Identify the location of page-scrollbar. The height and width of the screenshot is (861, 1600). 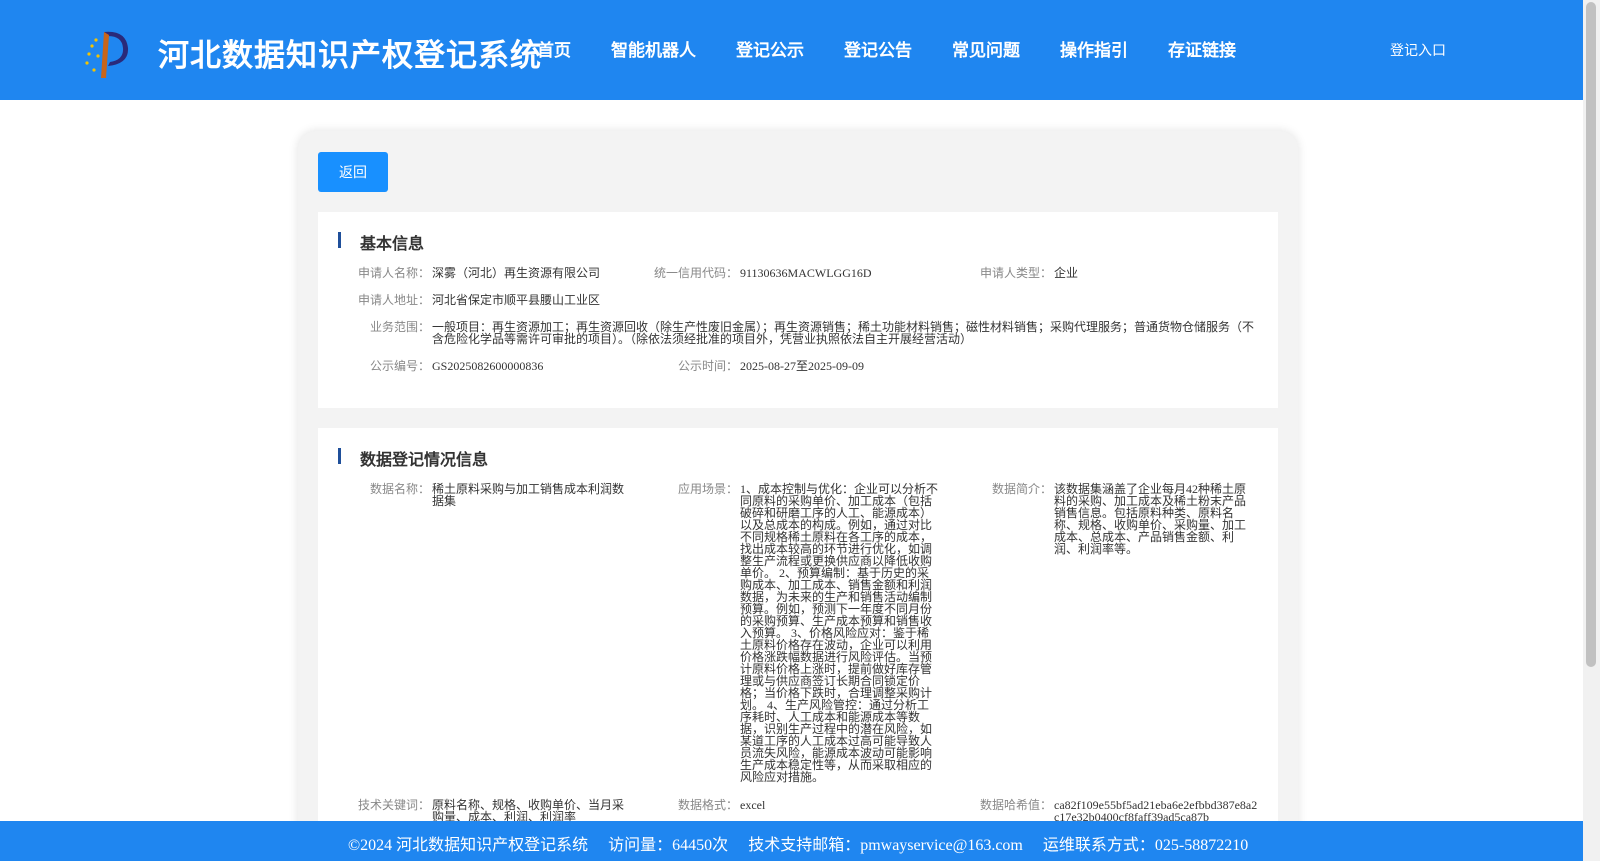
(1591, 430).